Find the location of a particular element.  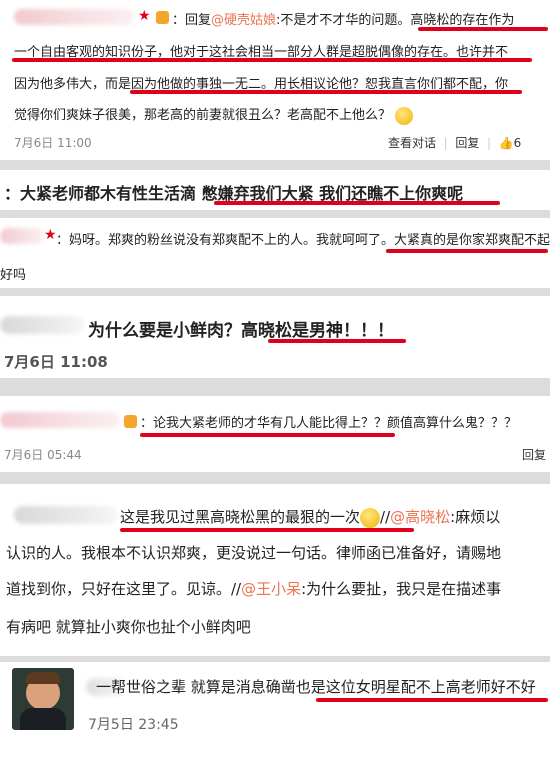

timestamp: 7月5日 23:45 is located at coordinates (133, 725).